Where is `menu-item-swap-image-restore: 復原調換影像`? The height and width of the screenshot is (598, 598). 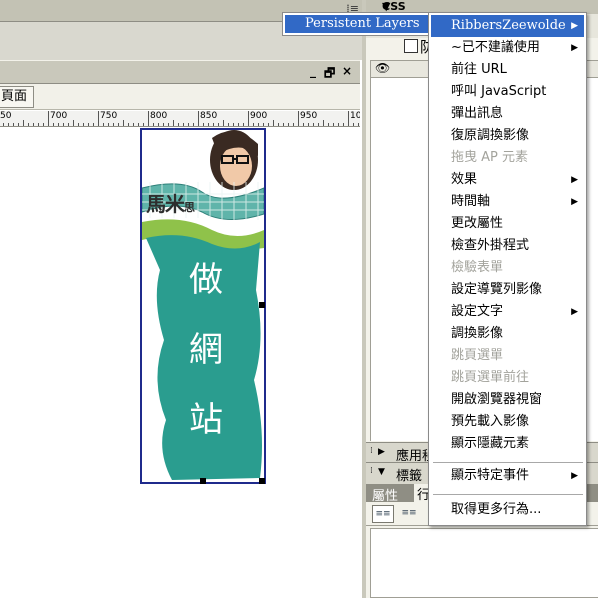 menu-item-swap-image-restore: 復原調換影像 is located at coordinates (507, 136).